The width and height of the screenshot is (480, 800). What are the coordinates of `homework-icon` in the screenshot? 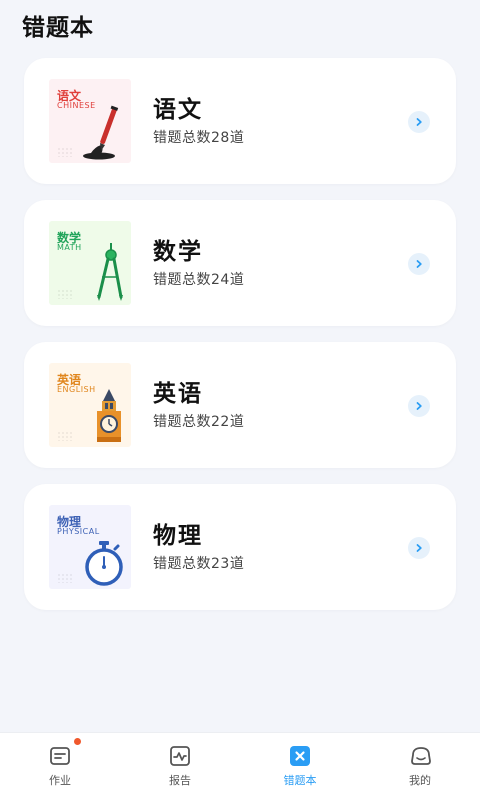 It's located at (60, 756).